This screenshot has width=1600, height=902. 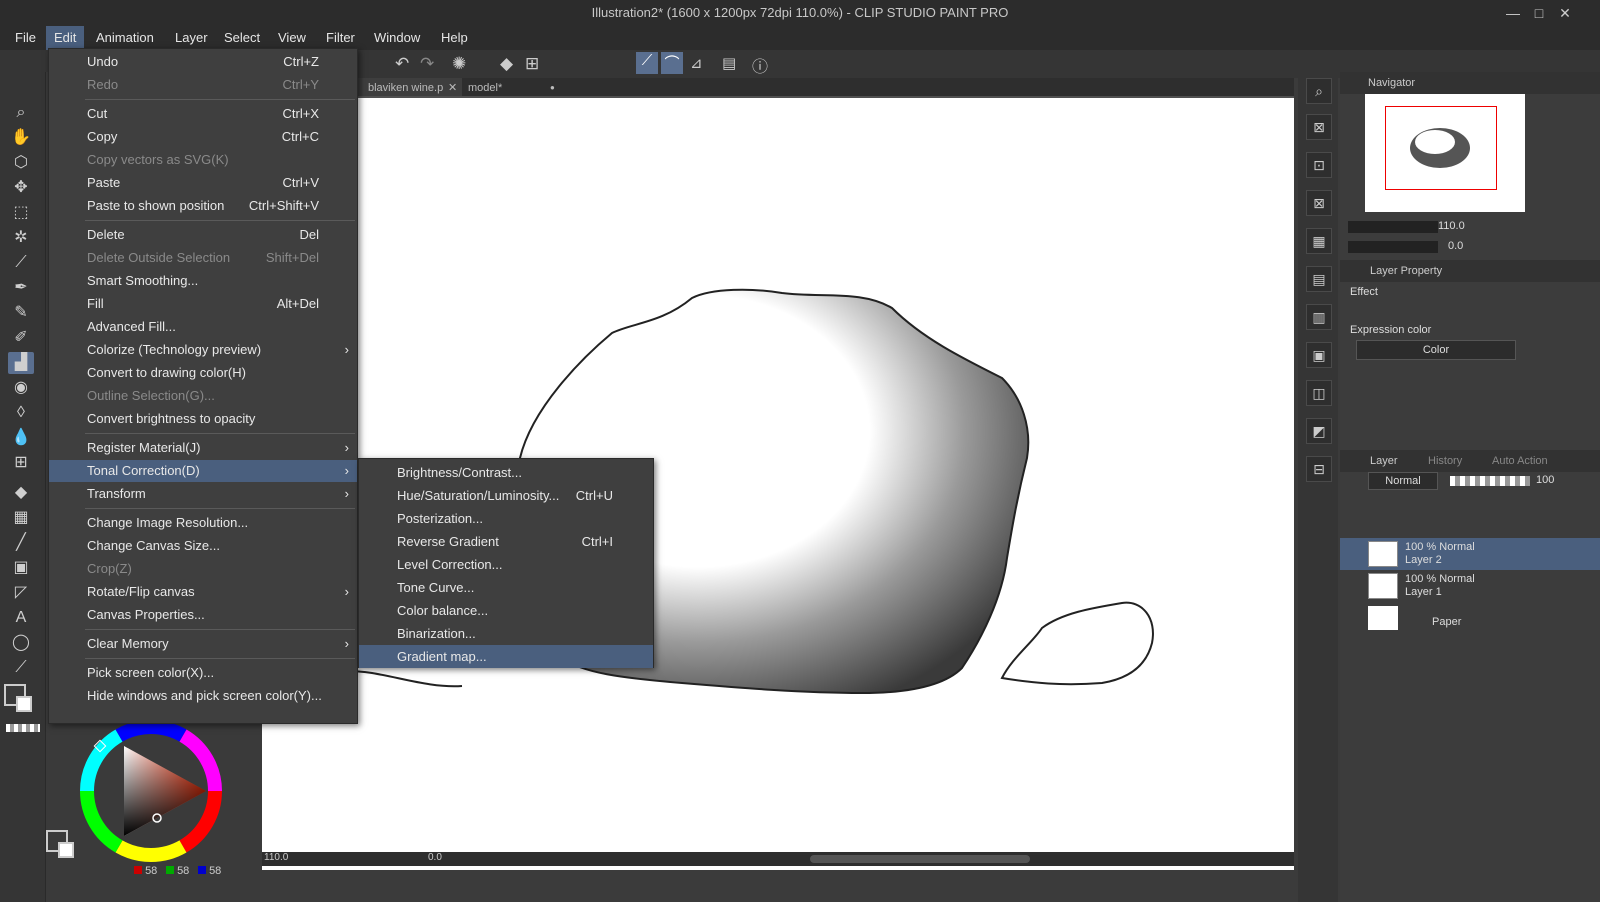 What do you see at coordinates (506, 495) in the screenshot?
I see `menu-hue-saturation: Hue/Saturation/Luminosity... Ctrl+U` at bounding box center [506, 495].